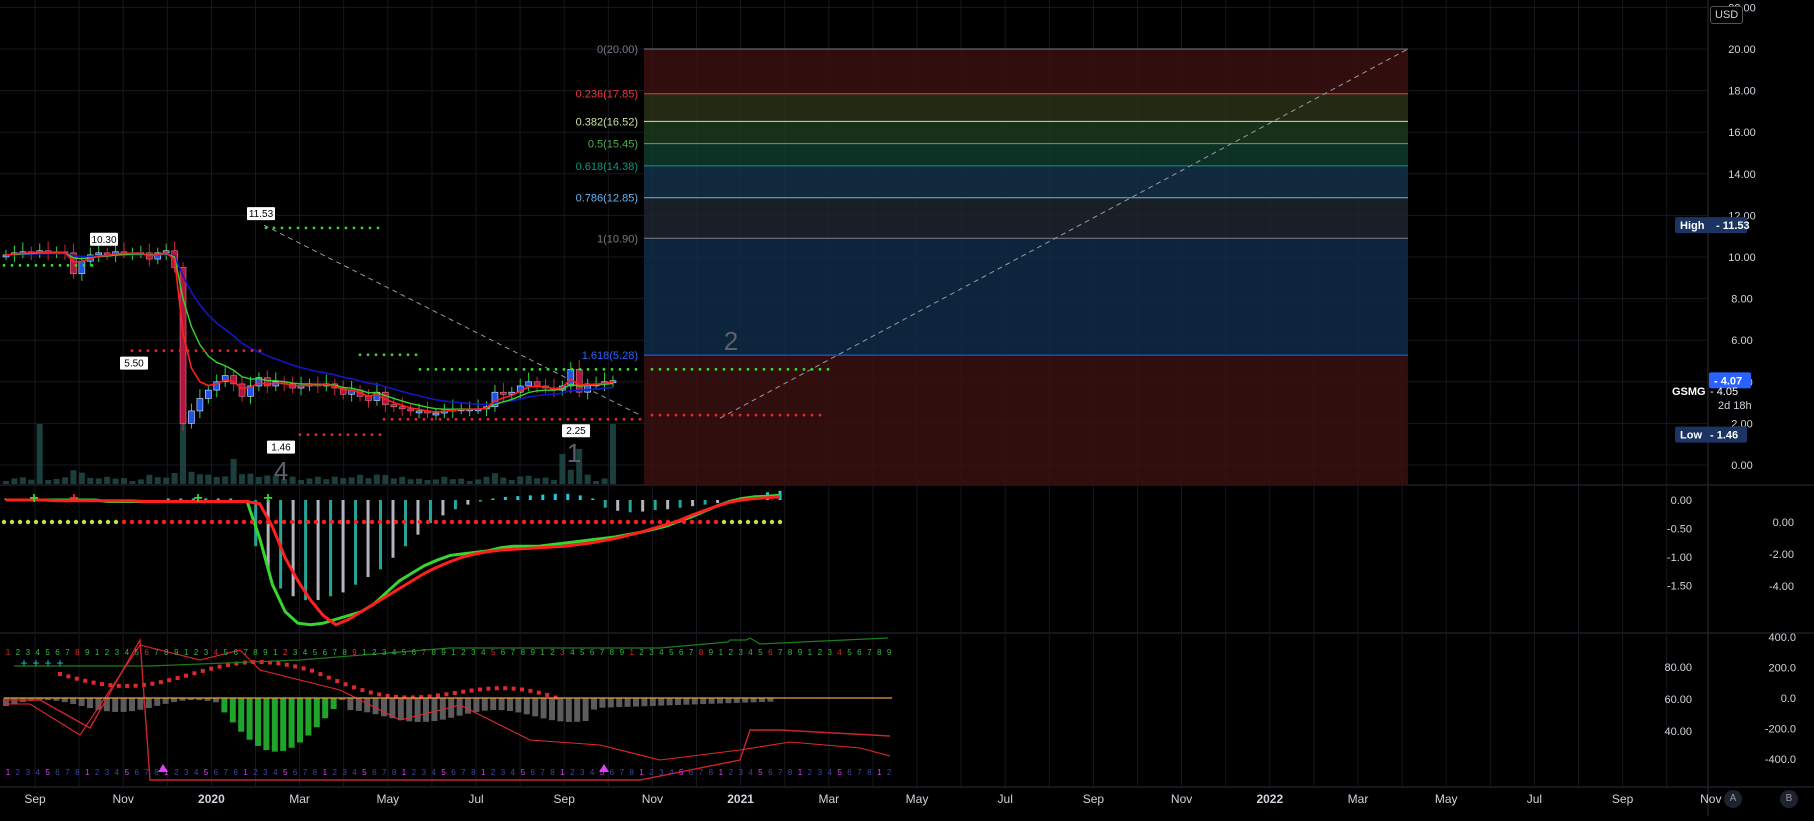 Image resolution: width=1814 pixels, height=821 pixels. Describe the element at coordinates (281, 471) in the screenshot. I see `wave-label: 4` at that location.